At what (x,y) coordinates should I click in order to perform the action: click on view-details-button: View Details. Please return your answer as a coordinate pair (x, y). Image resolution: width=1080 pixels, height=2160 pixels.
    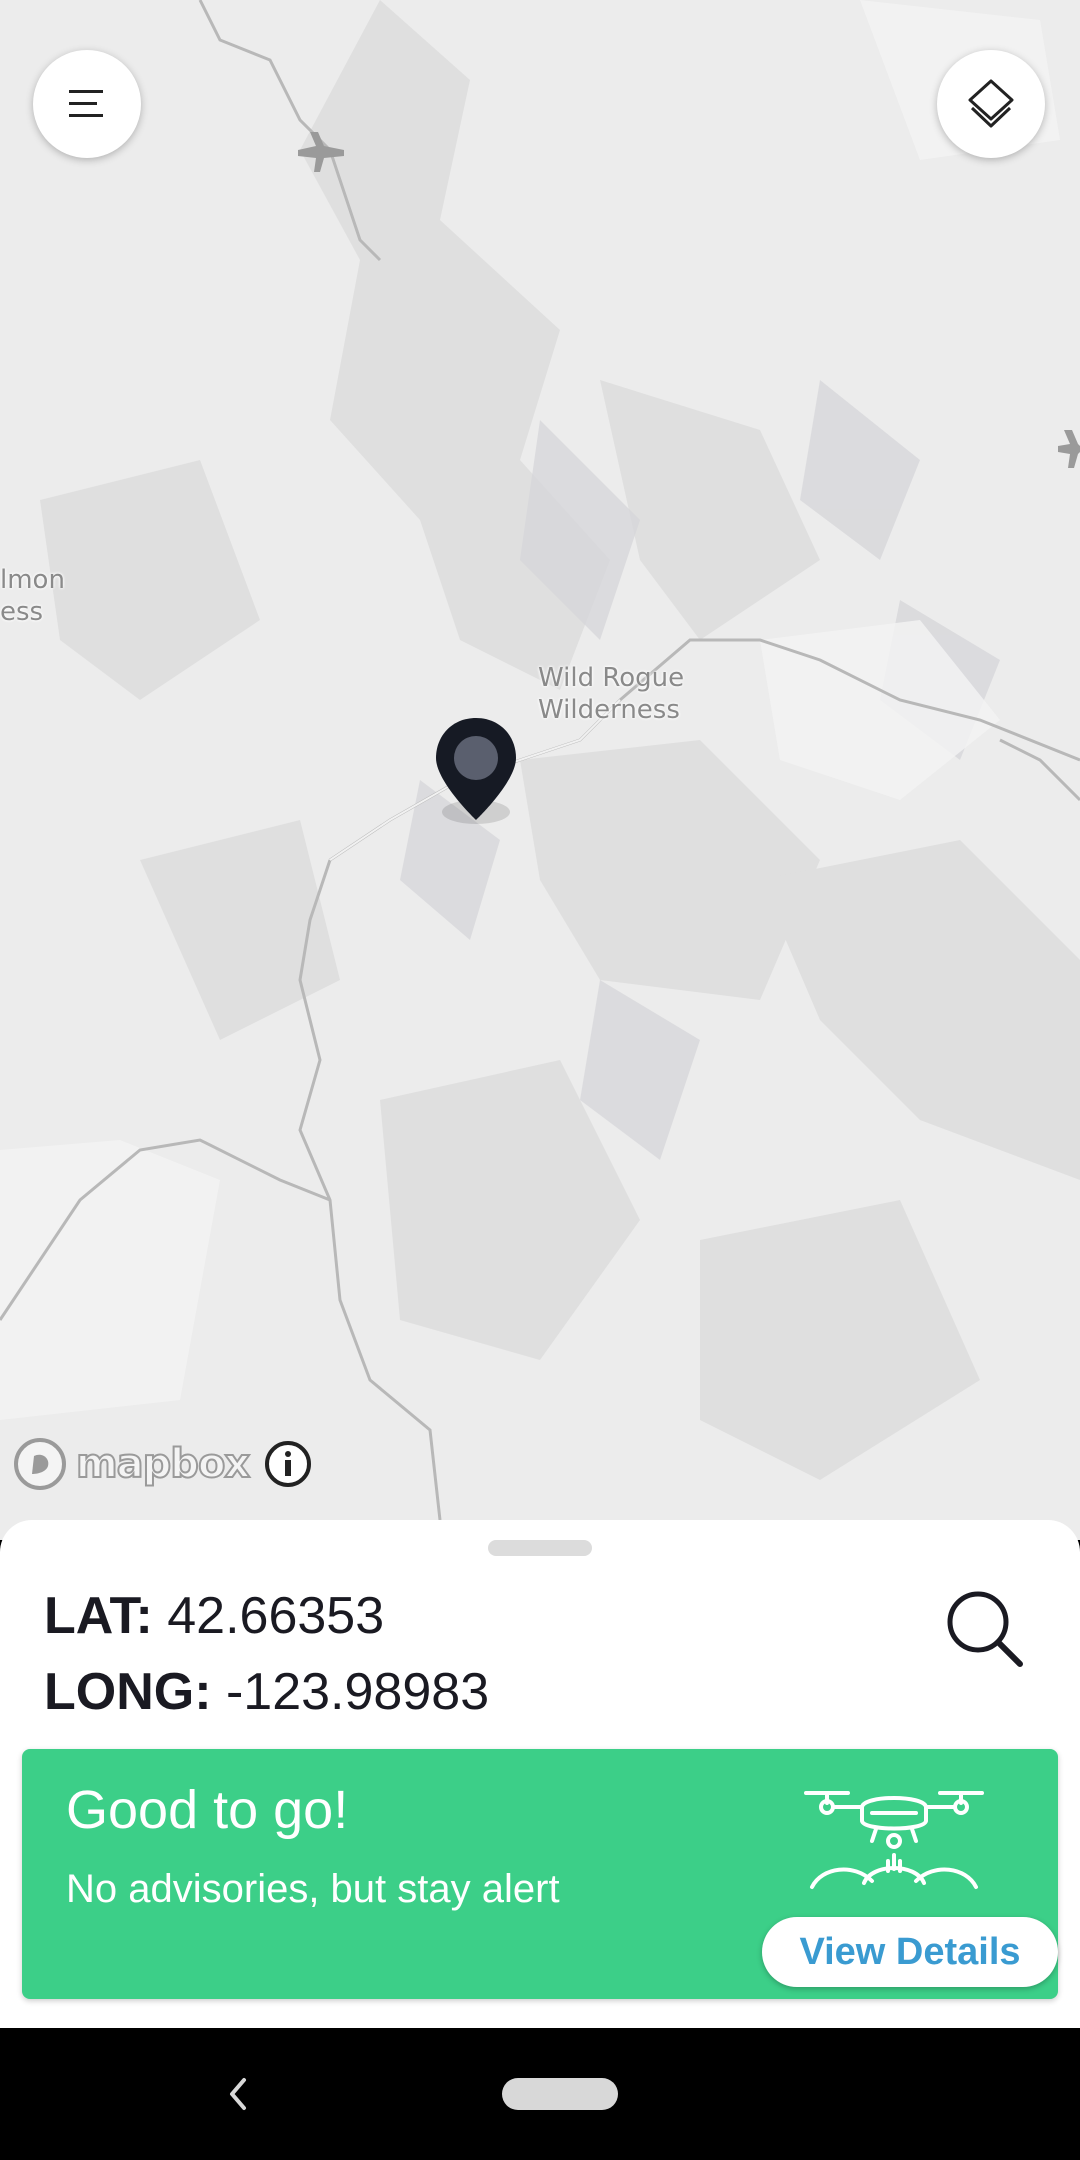
    Looking at the image, I should click on (910, 1952).